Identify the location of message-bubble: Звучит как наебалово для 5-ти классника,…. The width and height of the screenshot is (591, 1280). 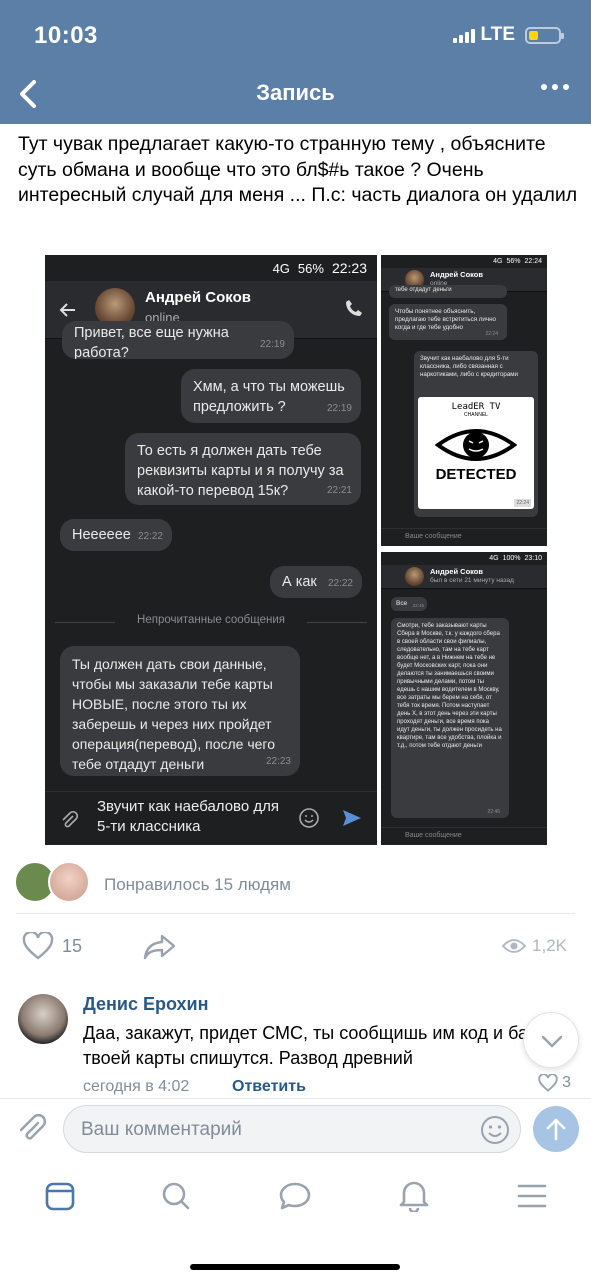
(476, 434).